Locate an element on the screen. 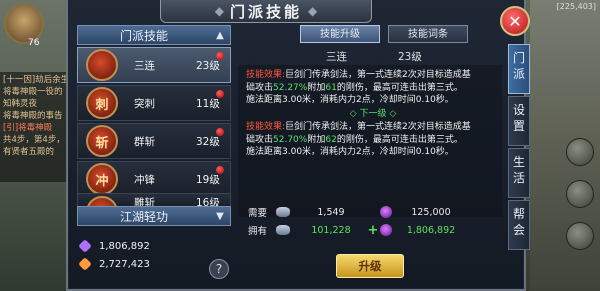 The width and height of the screenshot is (600, 291). currency-value: 1,806,892 is located at coordinates (124, 246).